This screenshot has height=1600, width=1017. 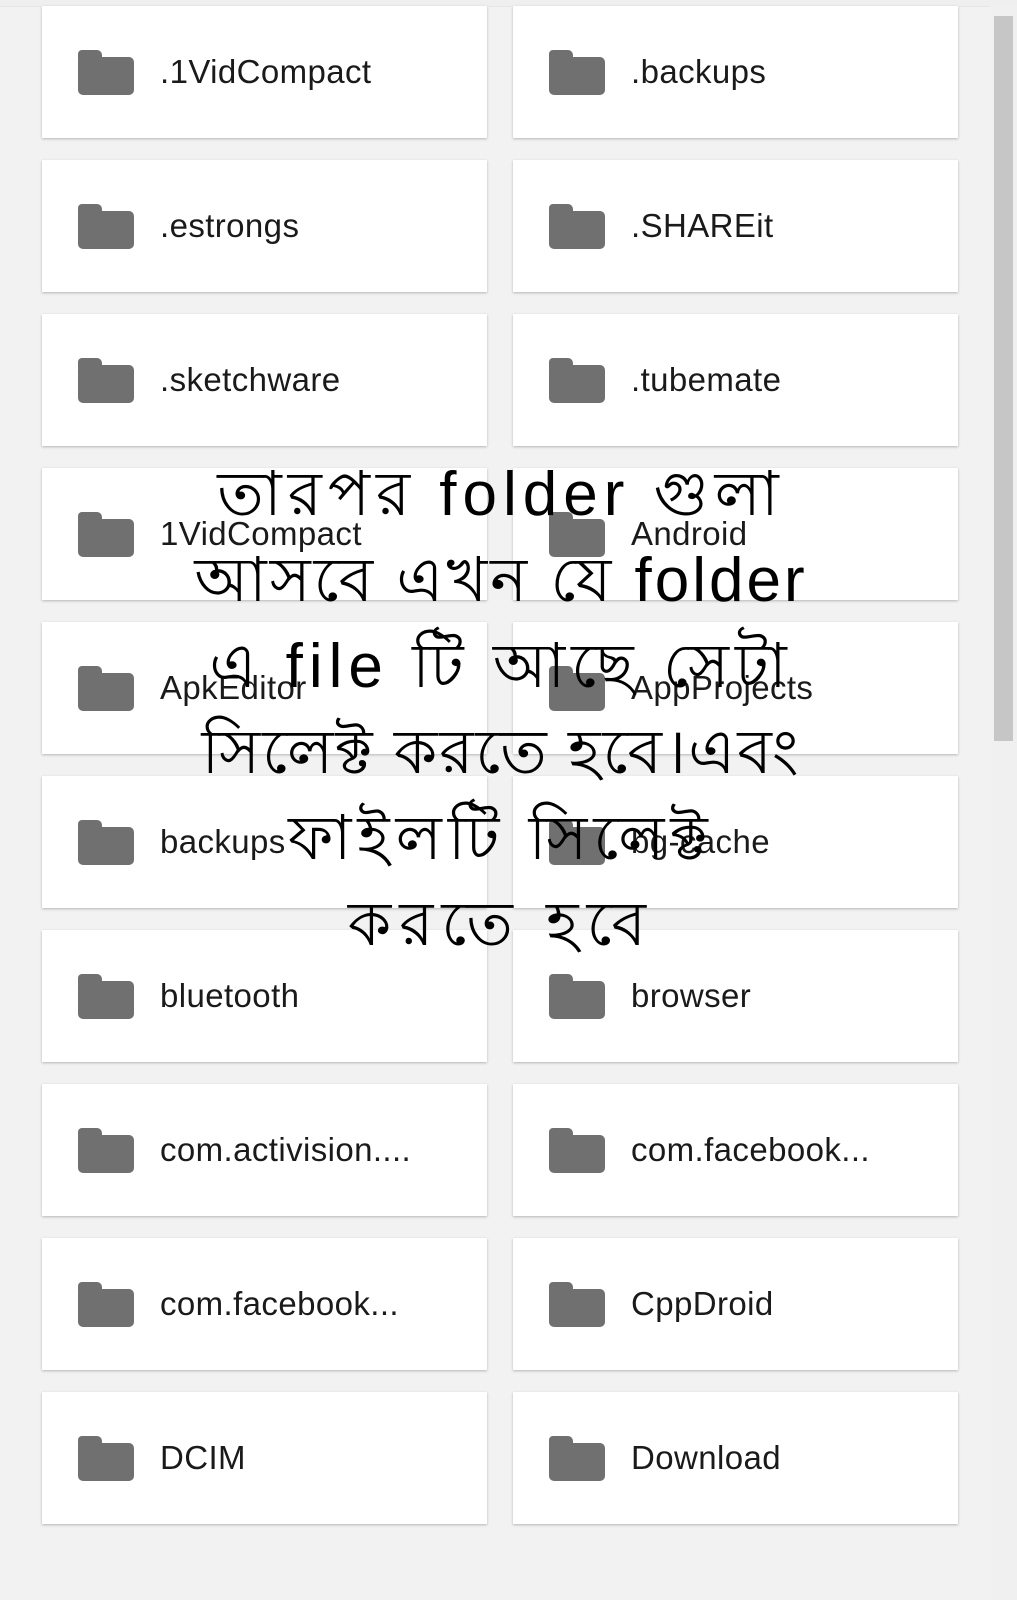 What do you see at coordinates (223, 841) in the screenshot?
I see `folder-name-label: backups` at bounding box center [223, 841].